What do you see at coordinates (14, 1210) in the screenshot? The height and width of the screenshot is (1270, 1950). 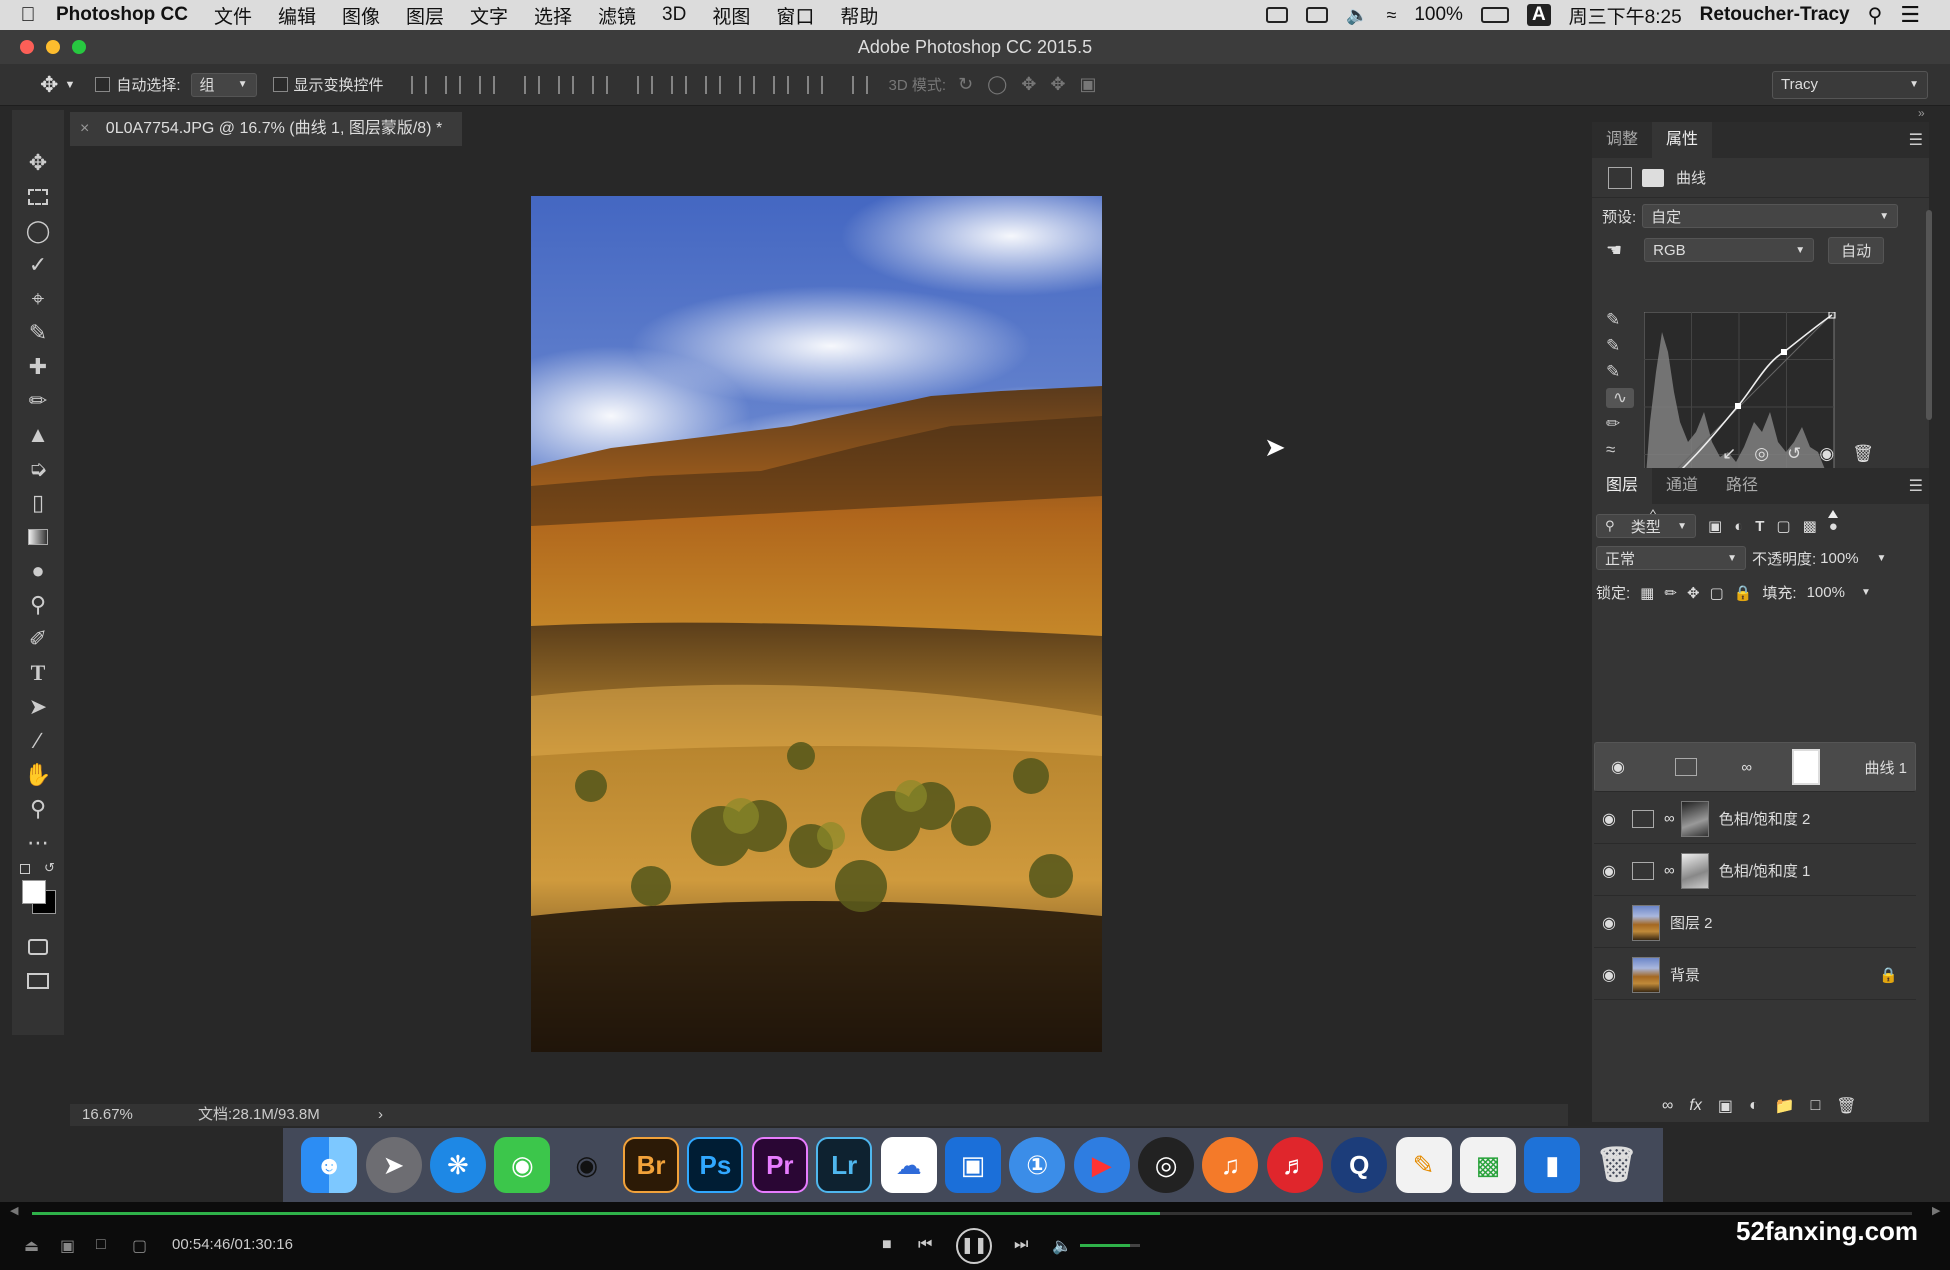 I see `seek-back-icon: ◀` at bounding box center [14, 1210].